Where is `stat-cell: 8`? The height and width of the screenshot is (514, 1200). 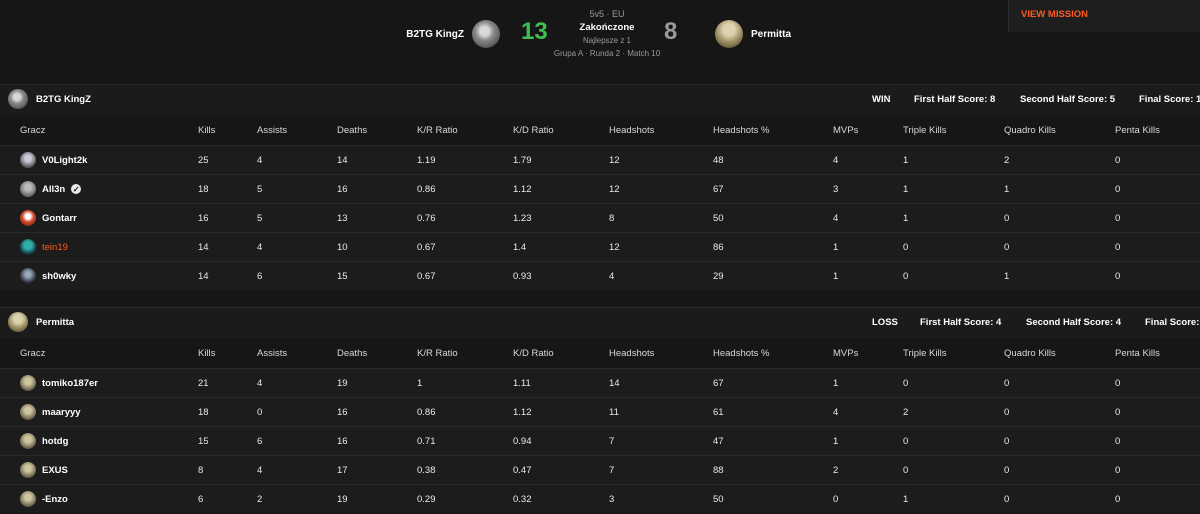 stat-cell: 8 is located at coordinates (612, 218).